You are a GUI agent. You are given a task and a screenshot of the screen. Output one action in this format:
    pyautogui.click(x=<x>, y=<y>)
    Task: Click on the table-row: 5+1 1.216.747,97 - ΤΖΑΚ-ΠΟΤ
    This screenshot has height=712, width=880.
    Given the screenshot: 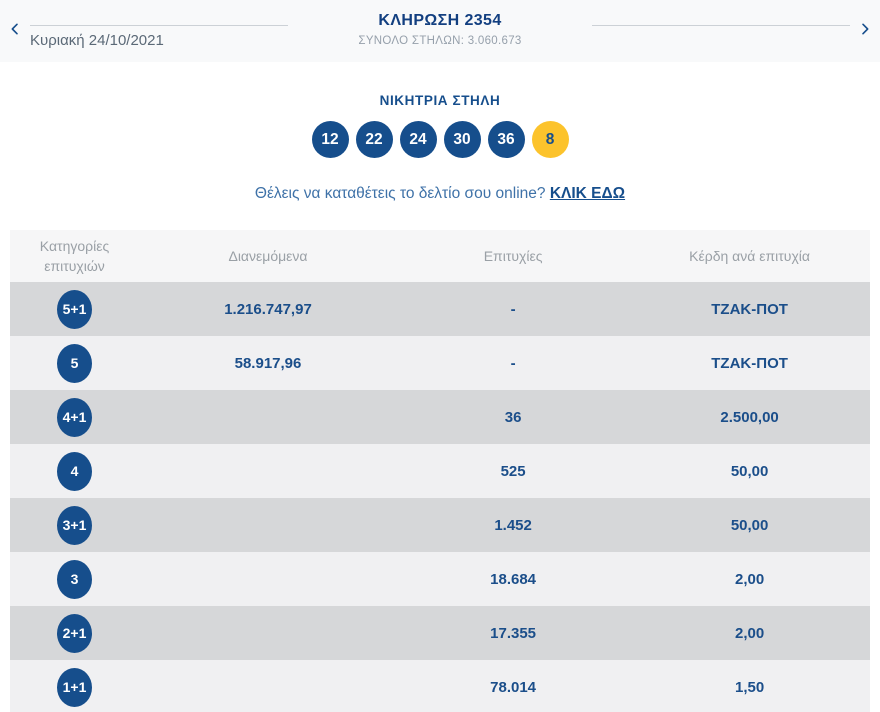 What is the action you would take?
    pyautogui.click(x=440, y=309)
    